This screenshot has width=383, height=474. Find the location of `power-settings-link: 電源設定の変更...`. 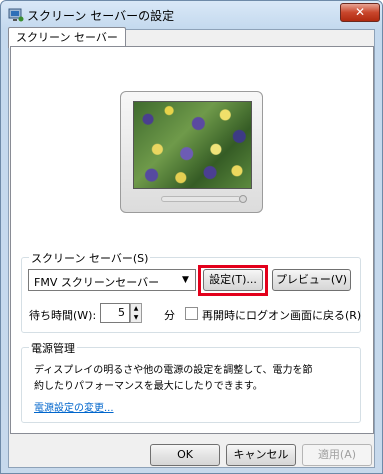

power-settings-link: 電源設定の変更... is located at coordinates (74, 406).